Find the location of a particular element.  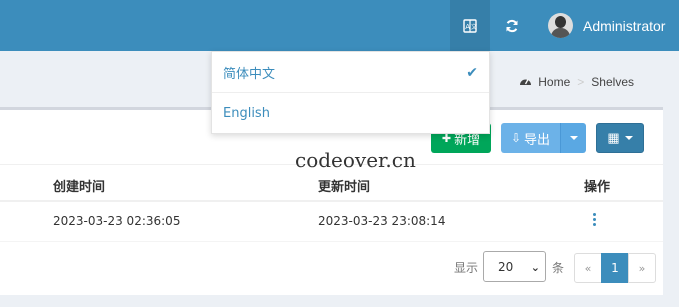

row-actions-icon is located at coordinates (595, 219).